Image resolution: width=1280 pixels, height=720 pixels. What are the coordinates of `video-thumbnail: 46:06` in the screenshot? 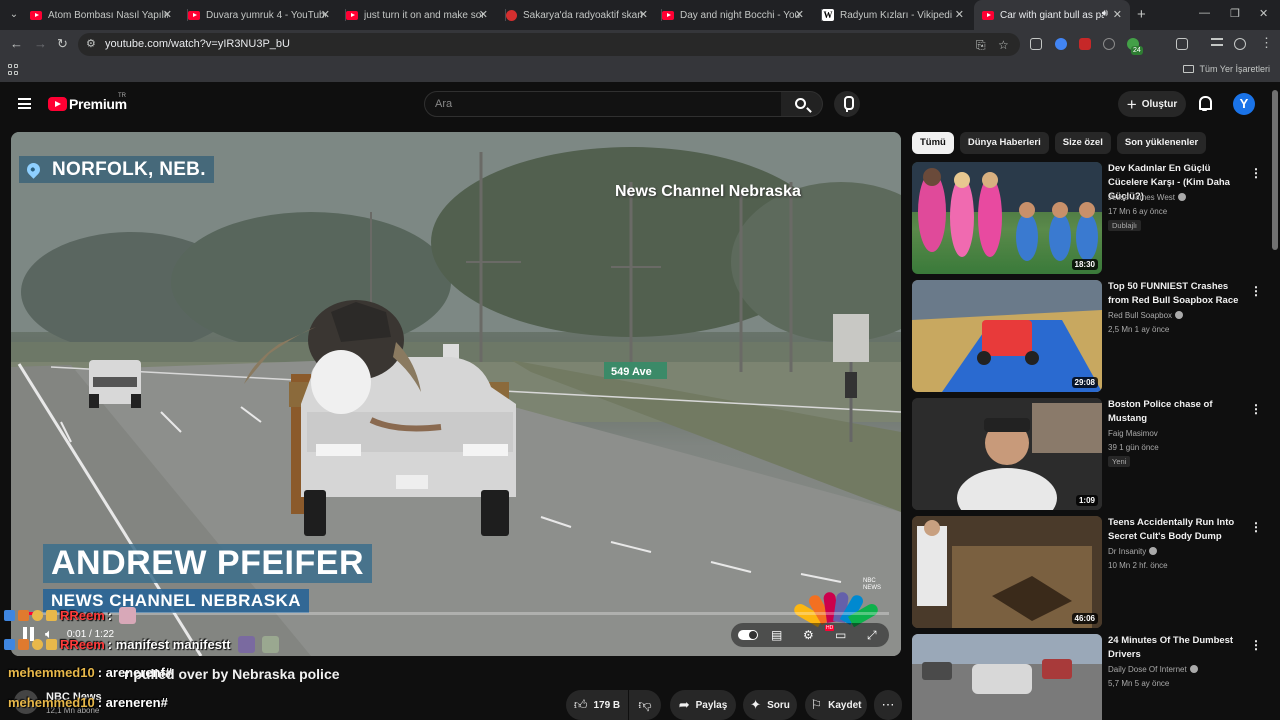 It's located at (1007, 572).